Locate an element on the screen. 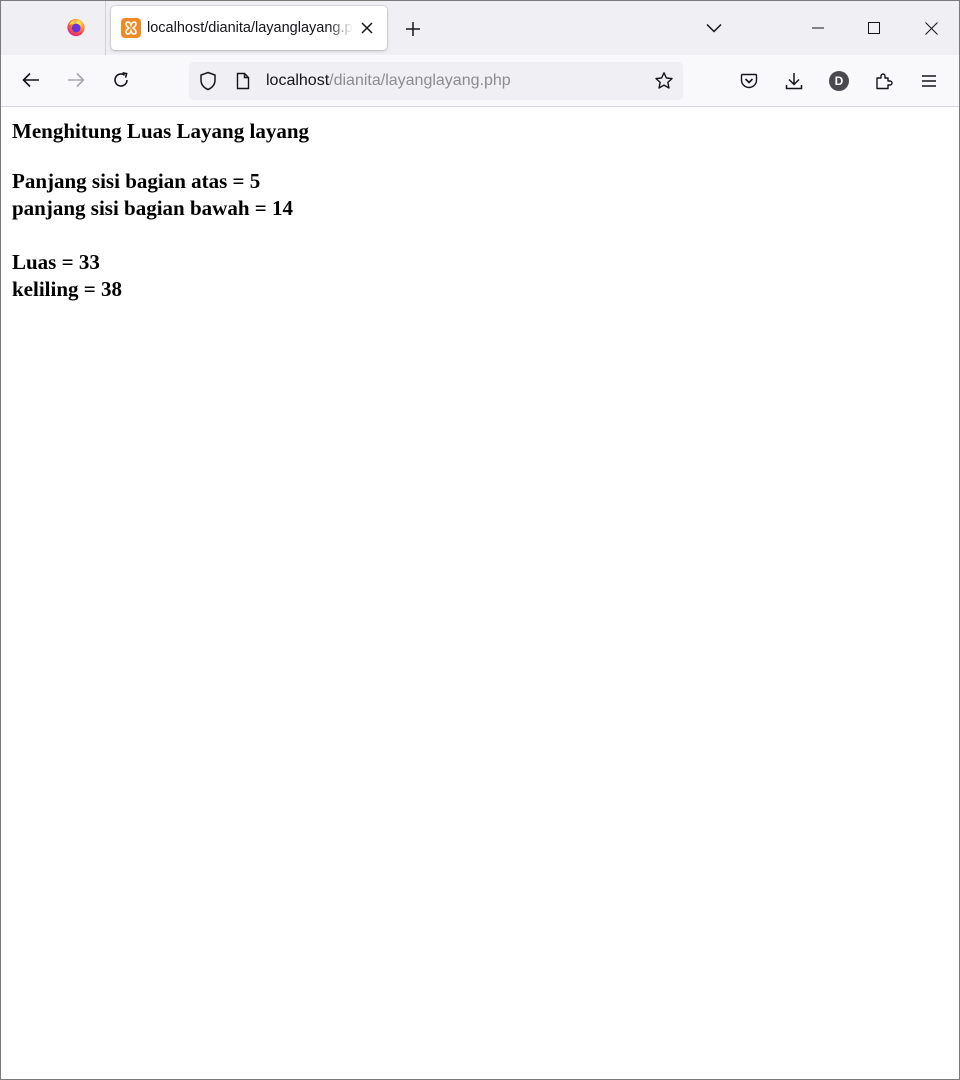  pocket-icon is located at coordinates (749, 81).